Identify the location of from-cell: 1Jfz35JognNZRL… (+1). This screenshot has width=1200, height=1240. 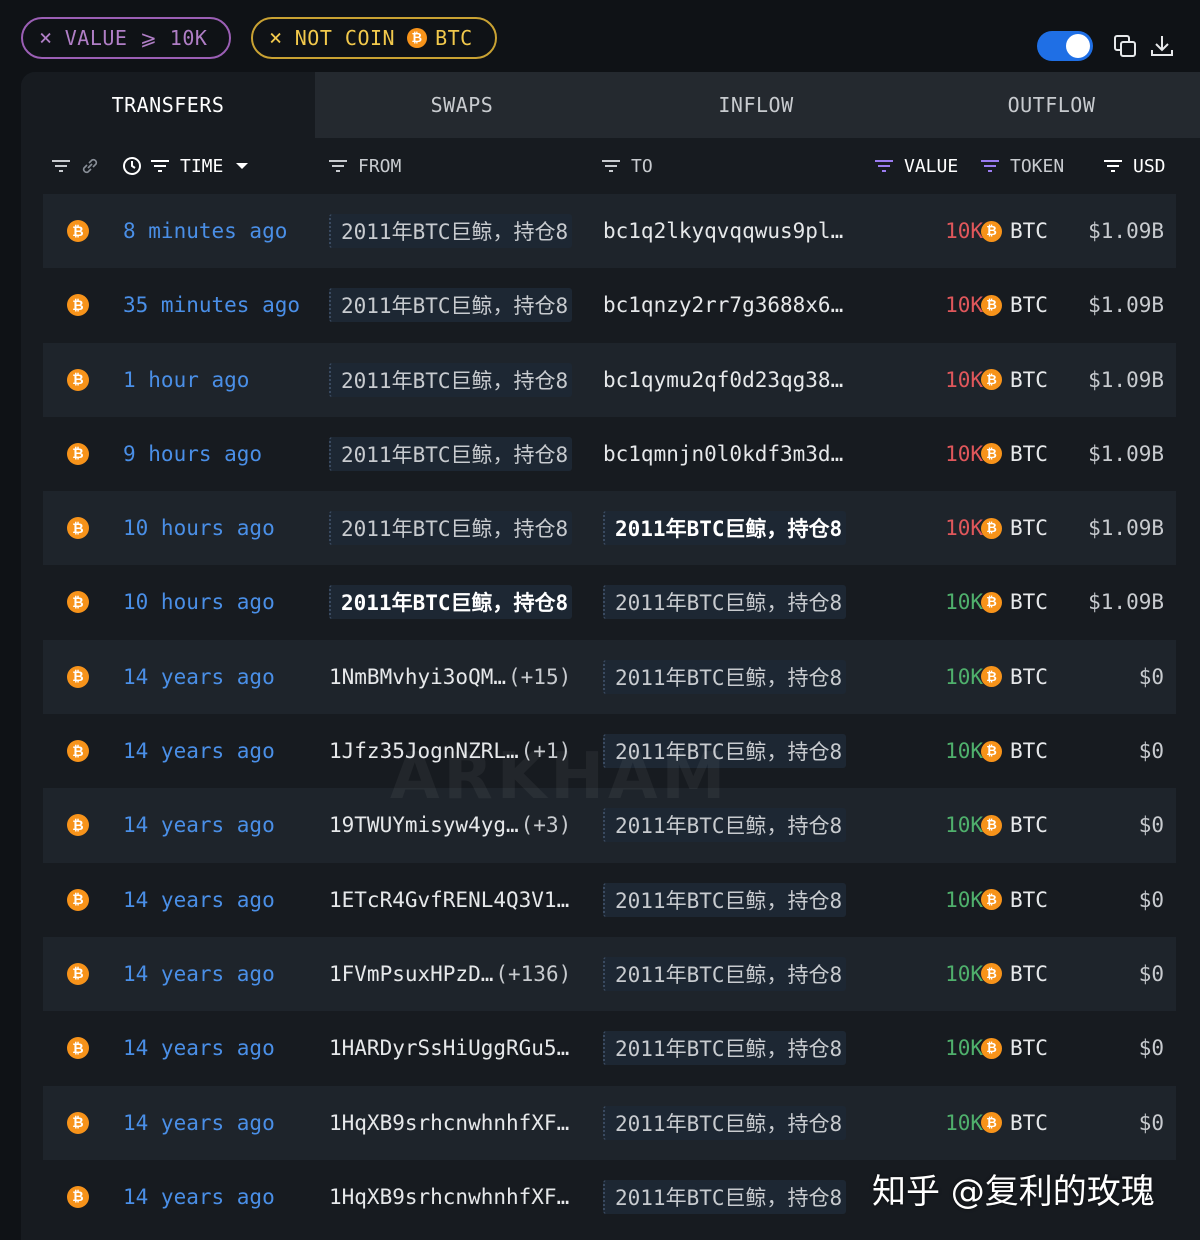
(459, 751).